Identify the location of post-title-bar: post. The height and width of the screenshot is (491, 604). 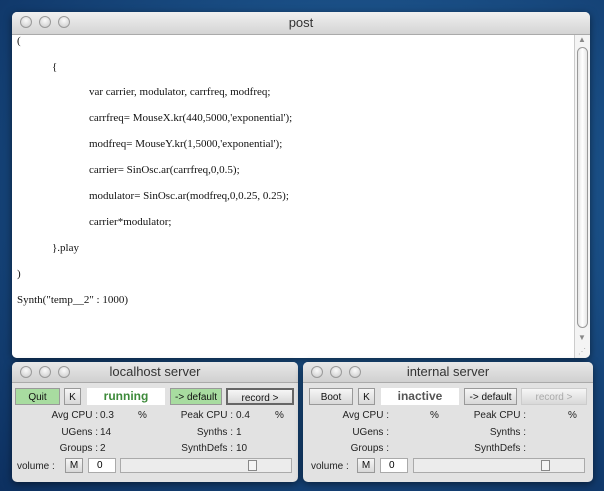
(301, 23).